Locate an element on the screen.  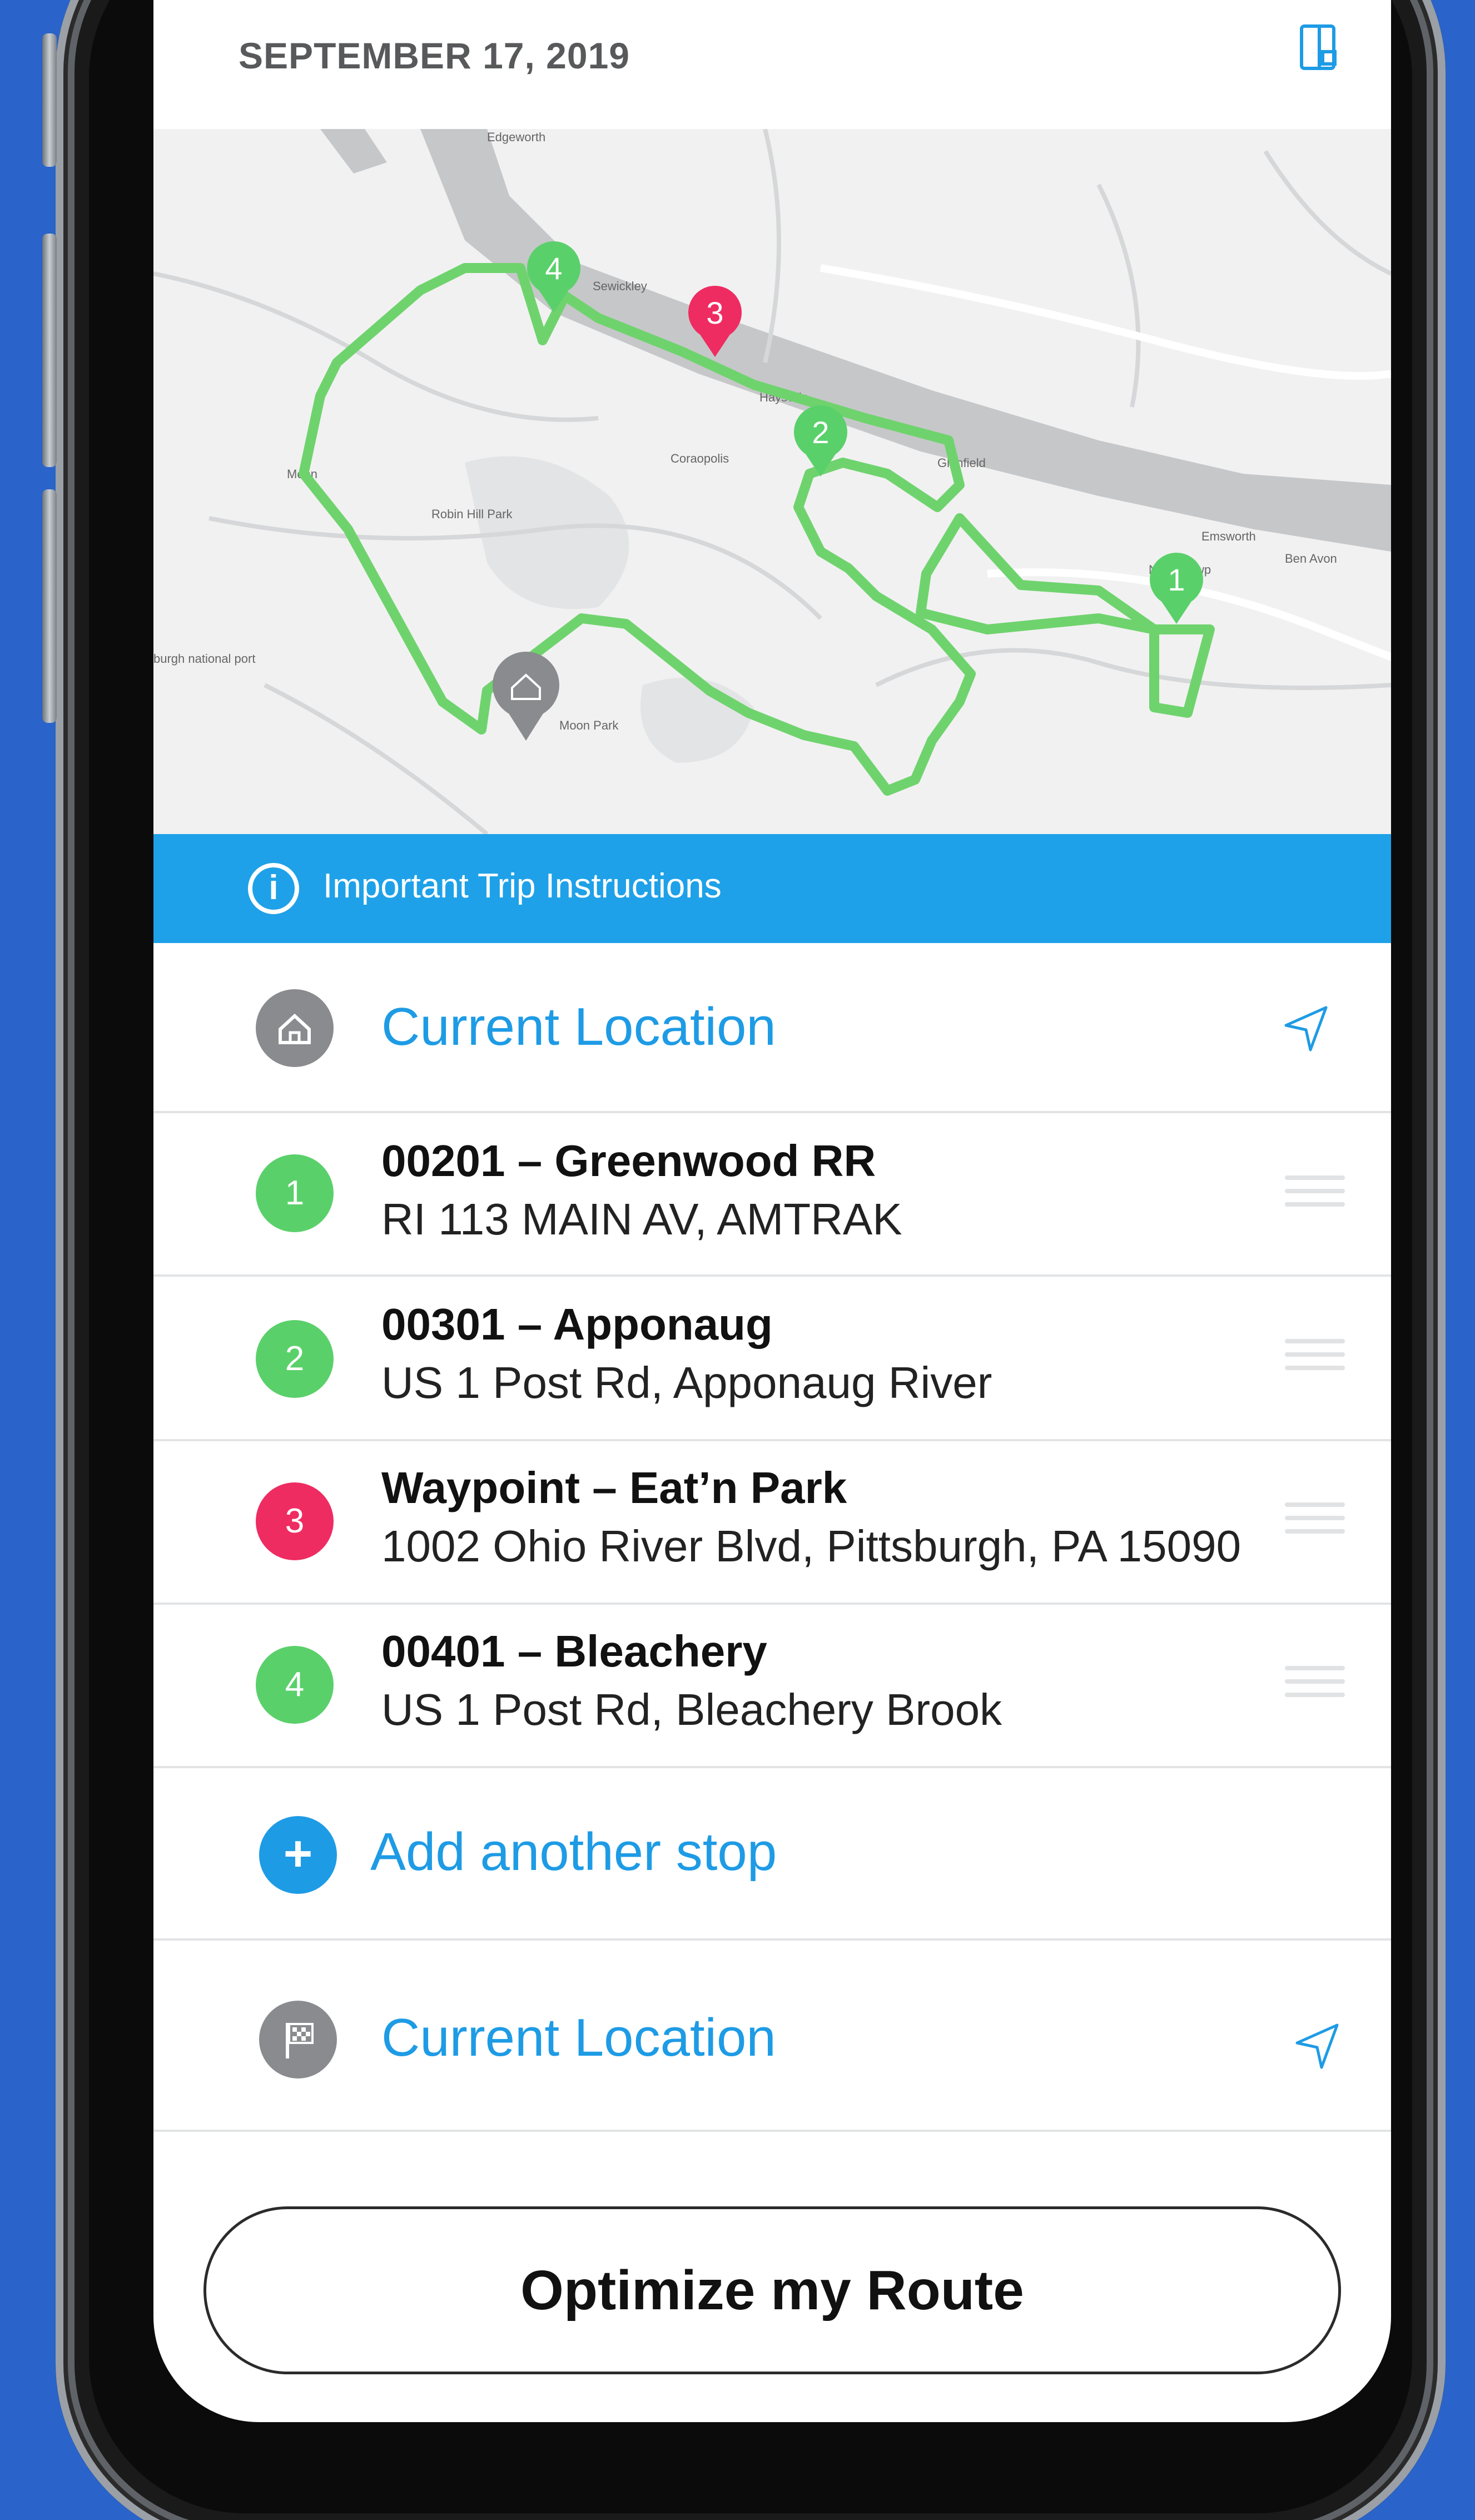
stop-number-badge: 4 is located at coordinates (295, 1685).